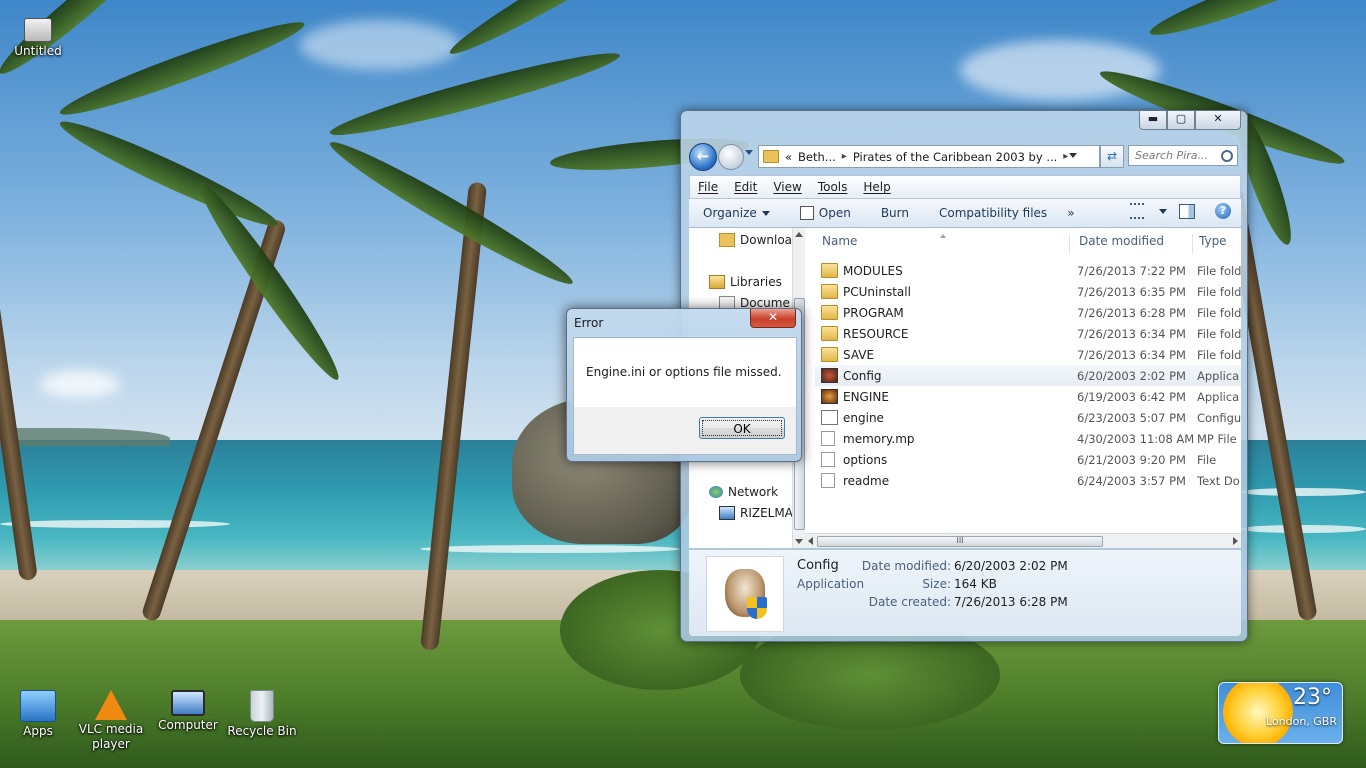 The height and width of the screenshot is (768, 1366). Describe the element at coordinates (865, 460) in the screenshot. I see `file-name: options` at that location.